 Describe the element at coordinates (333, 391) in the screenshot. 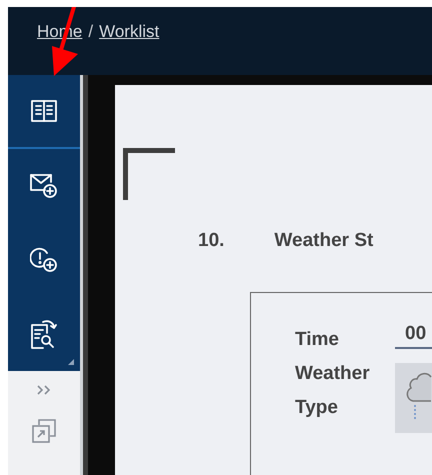

I see `field-label: Weather Type` at that location.